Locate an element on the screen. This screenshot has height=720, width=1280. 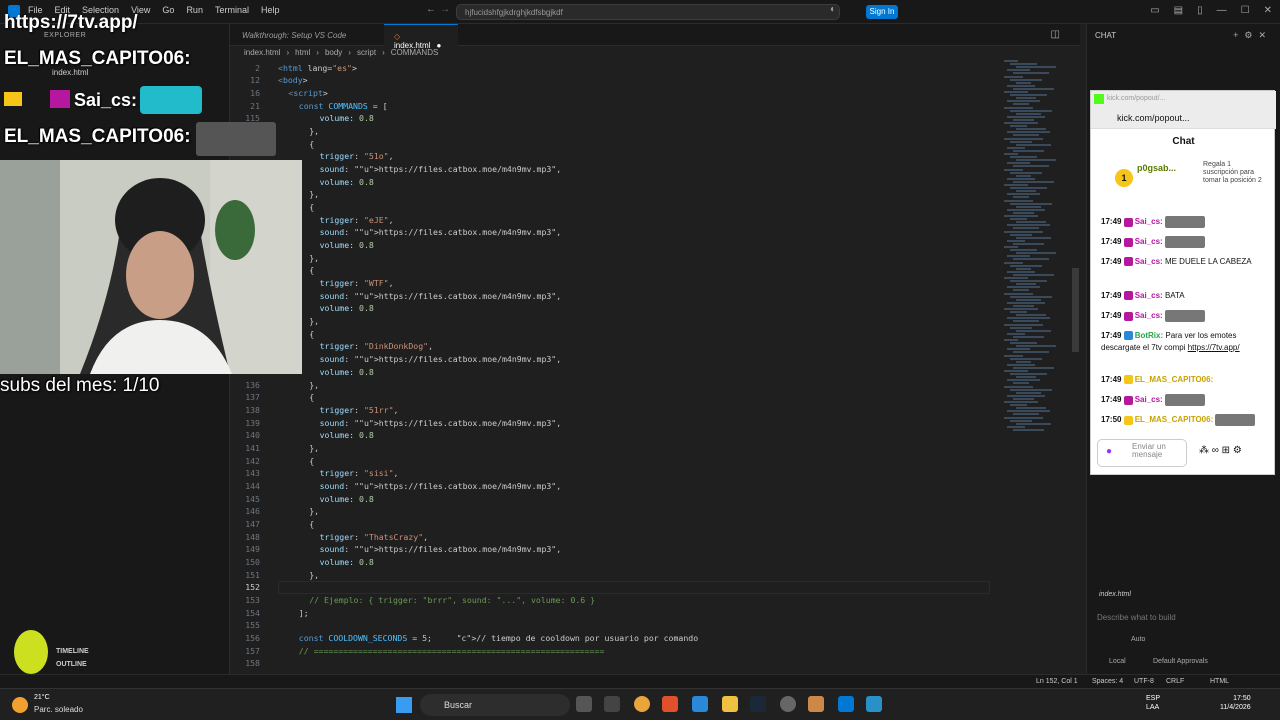
chrome-icon is located at coordinates (642, 704).